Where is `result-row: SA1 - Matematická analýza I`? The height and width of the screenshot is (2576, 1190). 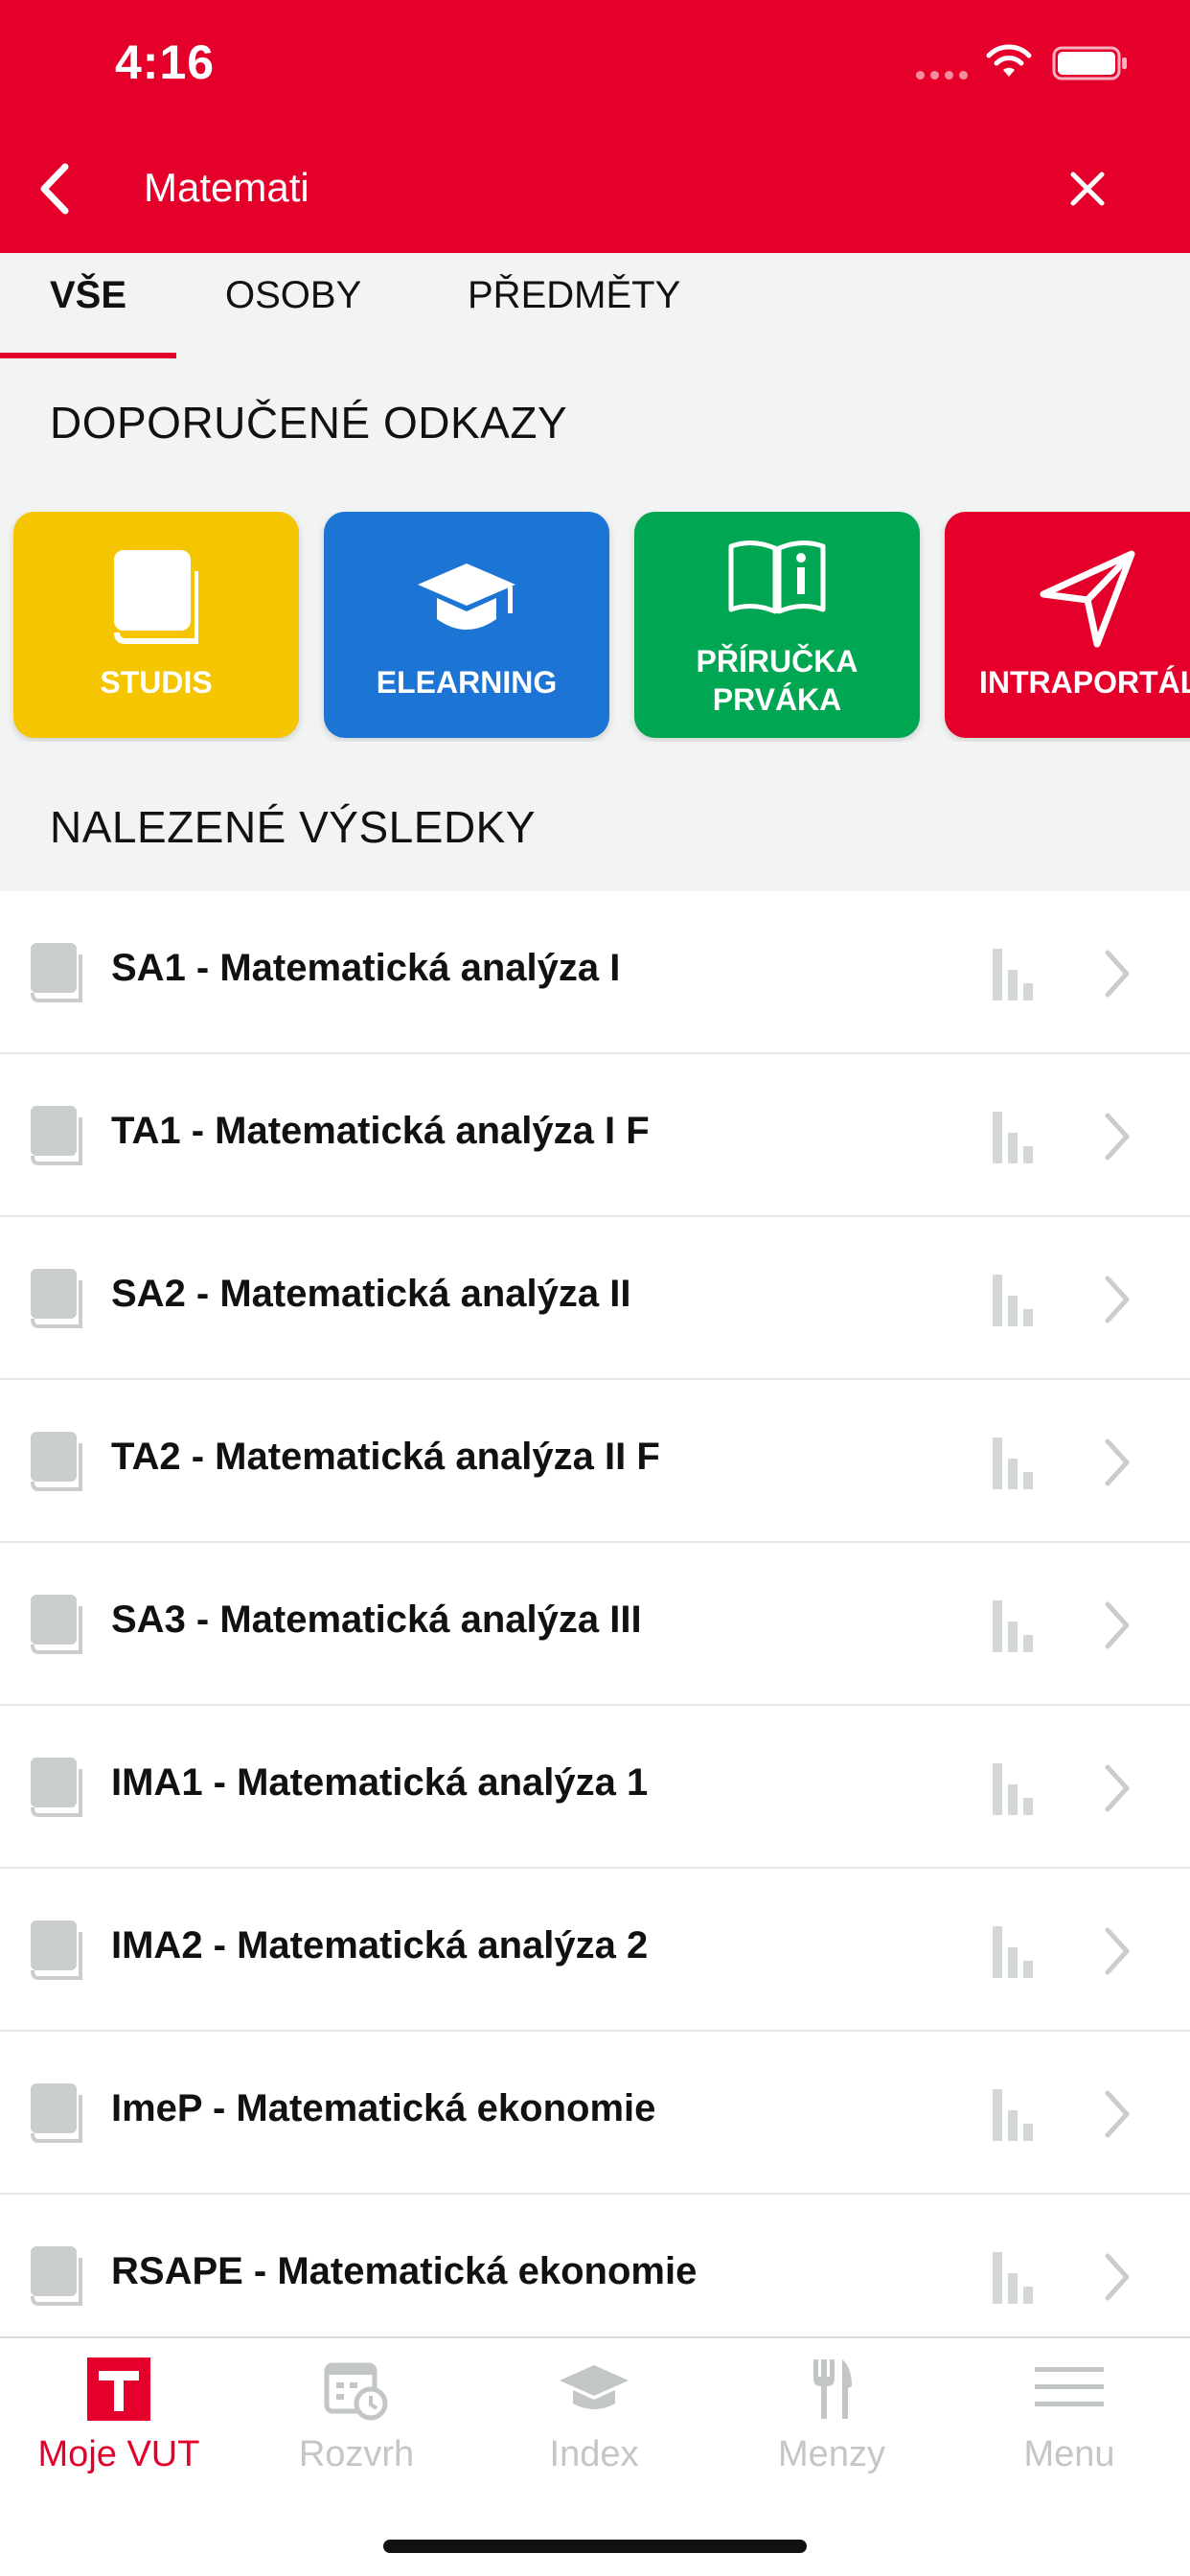
result-row: SA1 - Matematická analýza I is located at coordinates (595, 972).